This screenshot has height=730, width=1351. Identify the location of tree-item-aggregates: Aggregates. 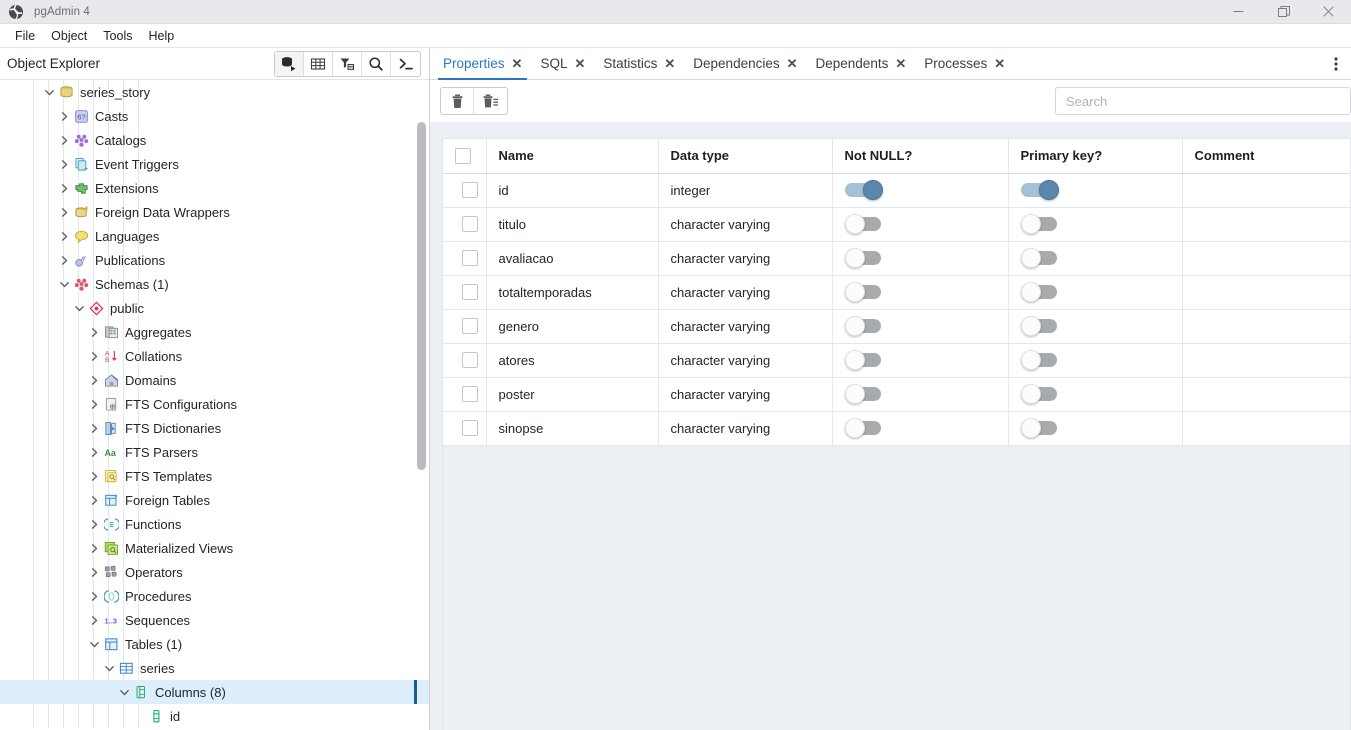
(214, 332).